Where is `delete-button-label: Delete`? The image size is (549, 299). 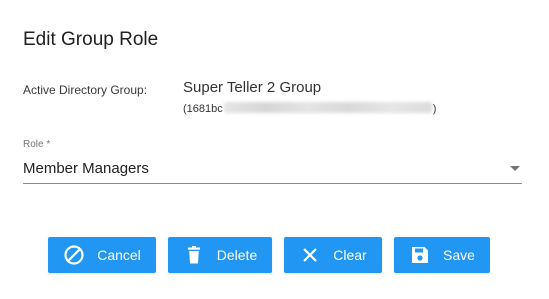 delete-button-label: Delete is located at coordinates (237, 255).